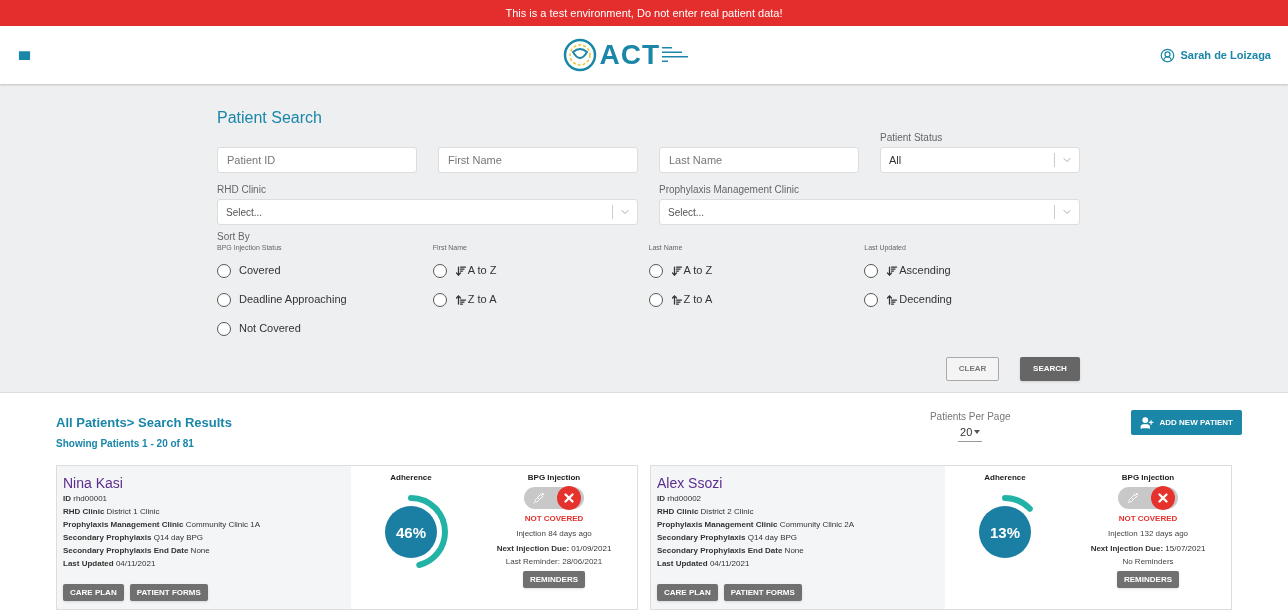  I want to click on results-count: Showing Patients 1 - 20 of 81, so click(125, 443).